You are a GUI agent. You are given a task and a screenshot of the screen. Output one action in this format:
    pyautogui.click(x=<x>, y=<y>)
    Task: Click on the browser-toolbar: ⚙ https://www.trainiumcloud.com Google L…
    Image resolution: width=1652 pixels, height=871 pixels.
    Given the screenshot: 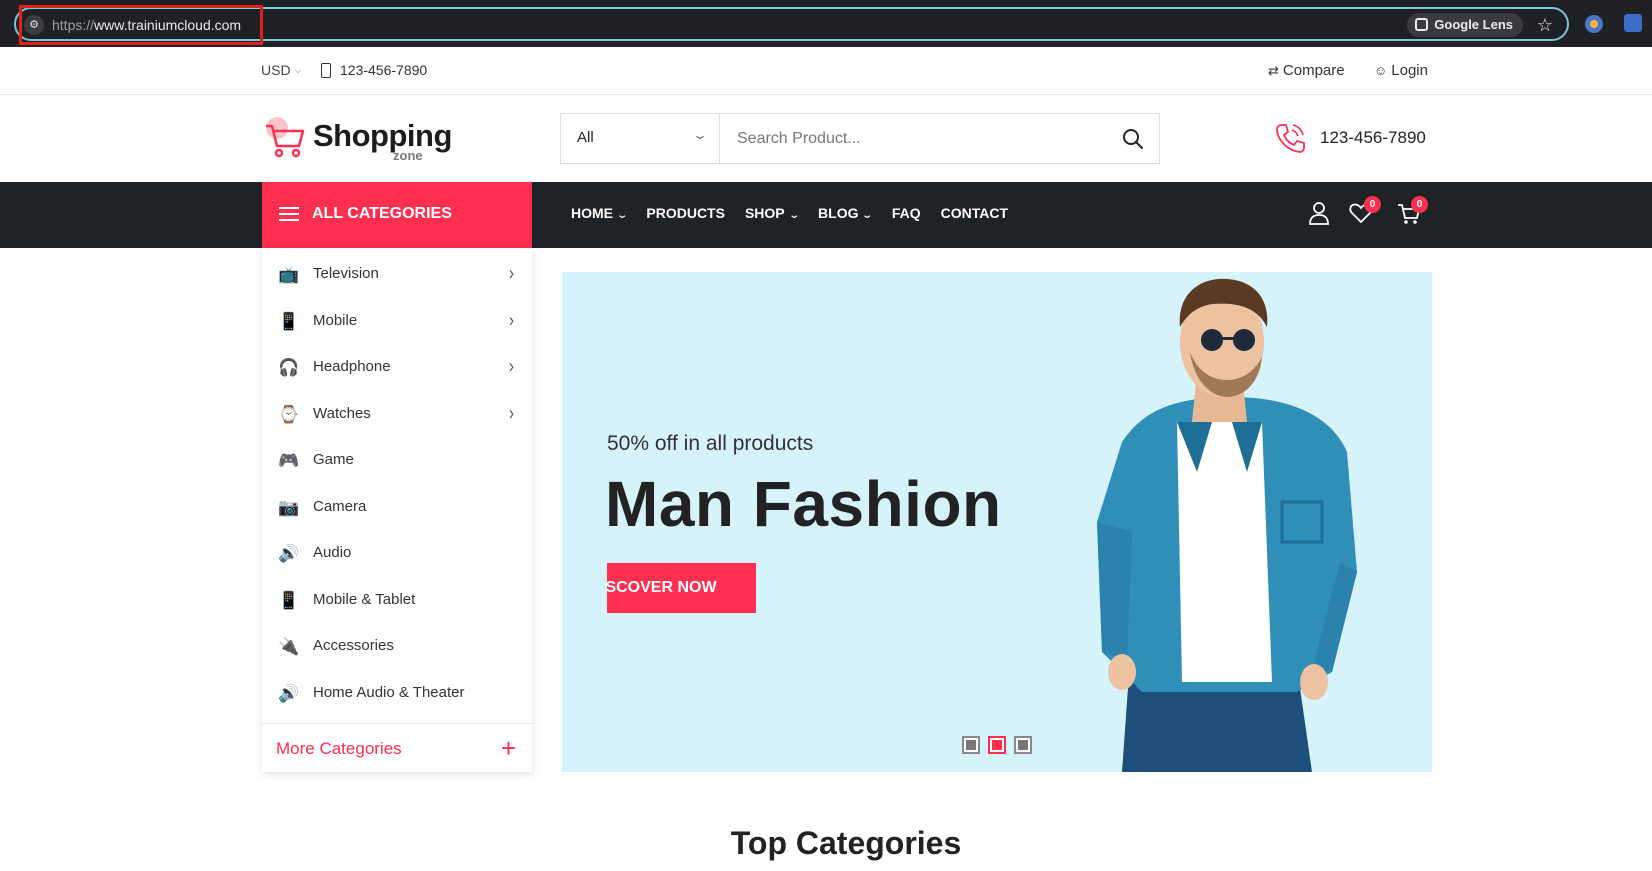 What is the action you would take?
    pyautogui.click(x=826, y=23)
    